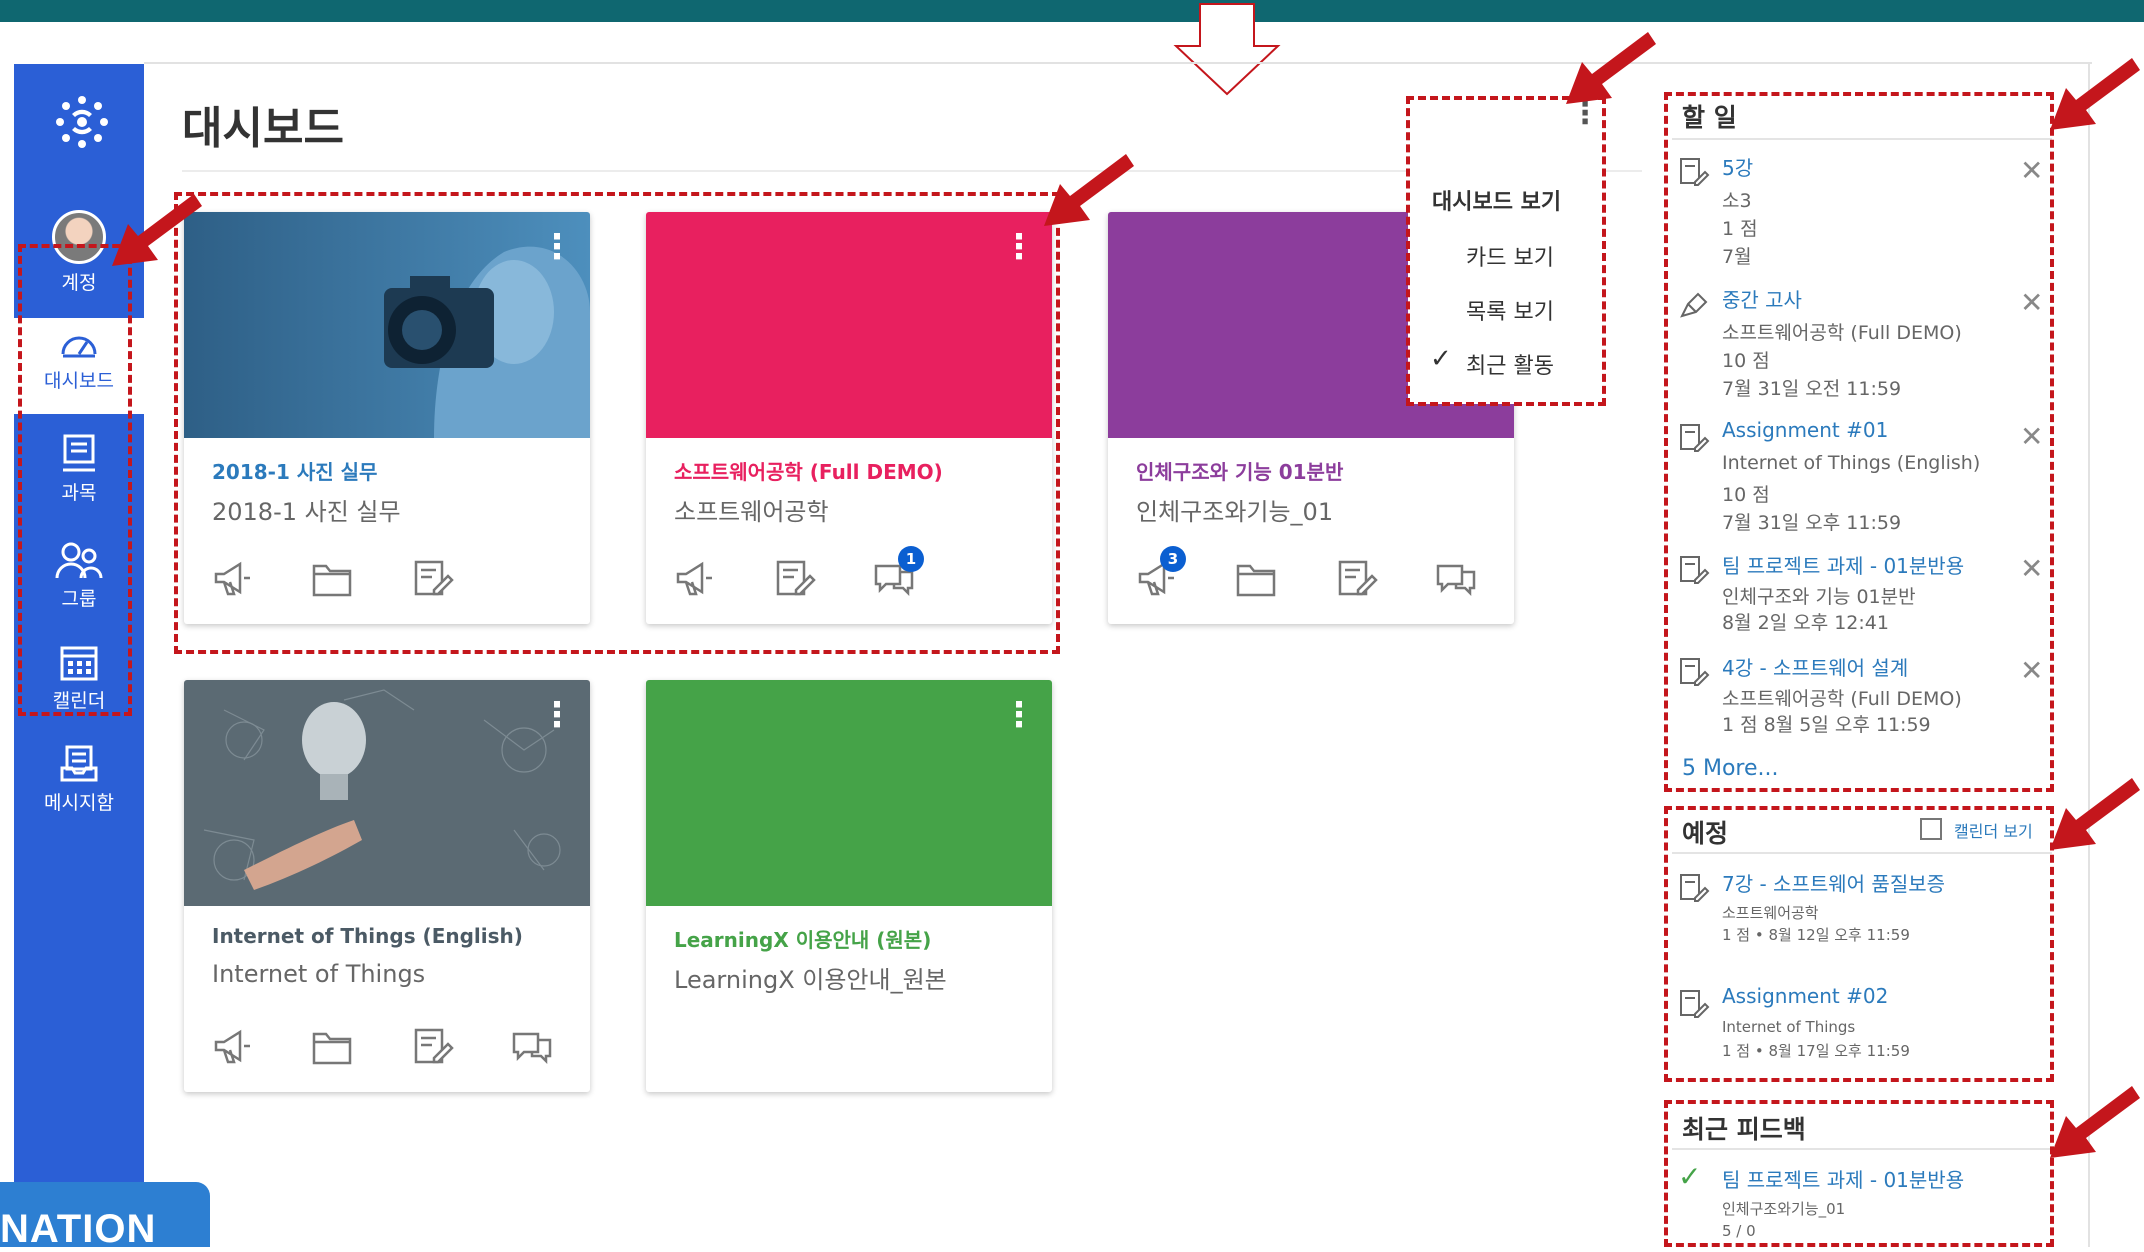 Image resolution: width=2144 pixels, height=1252 pixels. I want to click on canvas-logo-icon, so click(82, 122).